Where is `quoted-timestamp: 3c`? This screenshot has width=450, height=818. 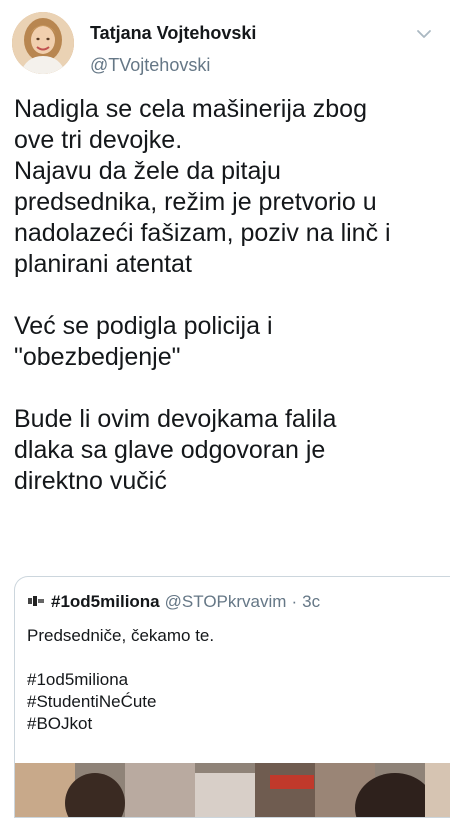 quoted-timestamp: 3c is located at coordinates (311, 601).